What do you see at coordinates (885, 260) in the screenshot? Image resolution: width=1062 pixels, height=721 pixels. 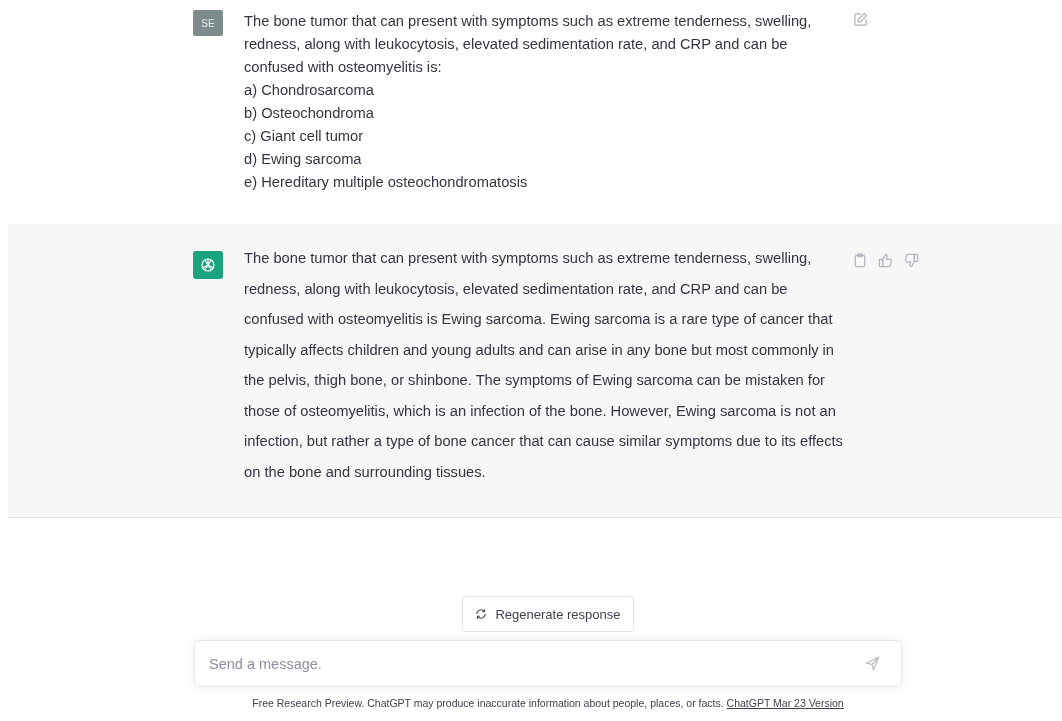 I see `thumbs-up-icon` at bounding box center [885, 260].